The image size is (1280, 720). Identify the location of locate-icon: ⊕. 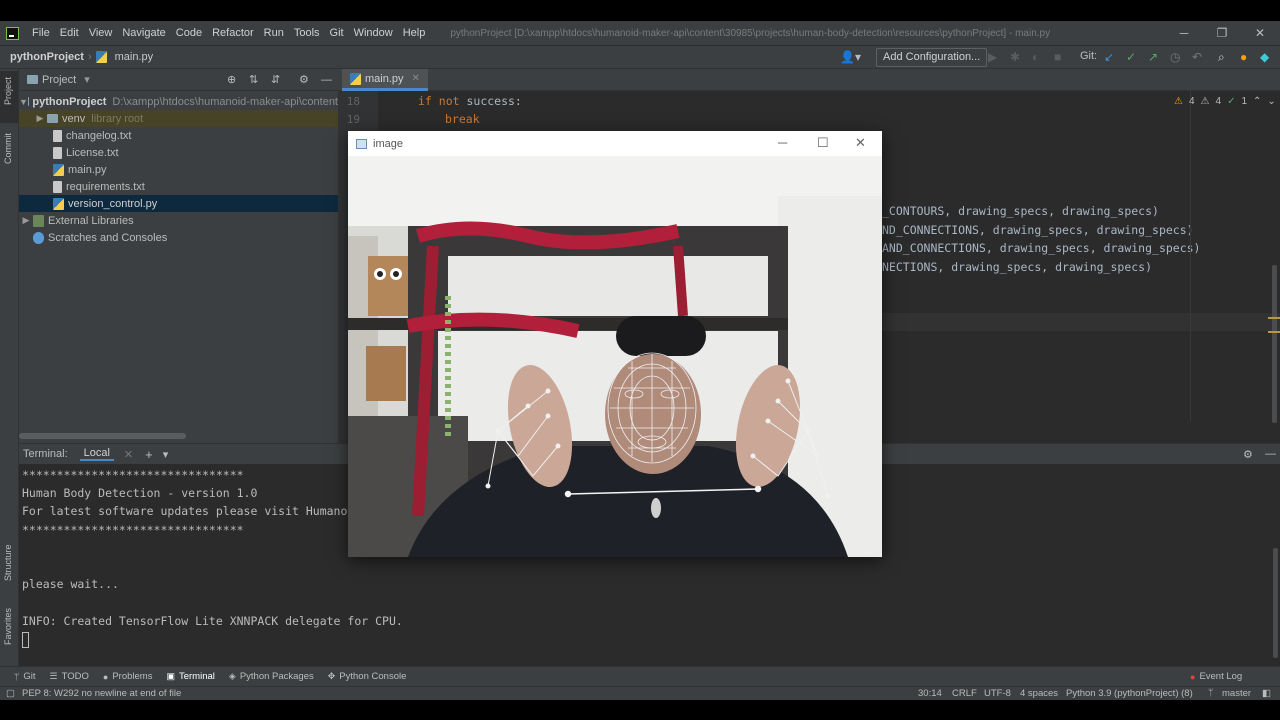
(231, 79).